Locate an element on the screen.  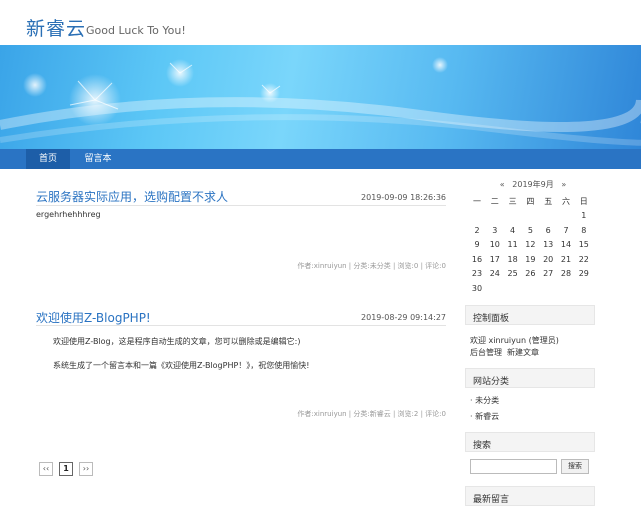
category-label: 未分类 is located at coordinates (487, 400).